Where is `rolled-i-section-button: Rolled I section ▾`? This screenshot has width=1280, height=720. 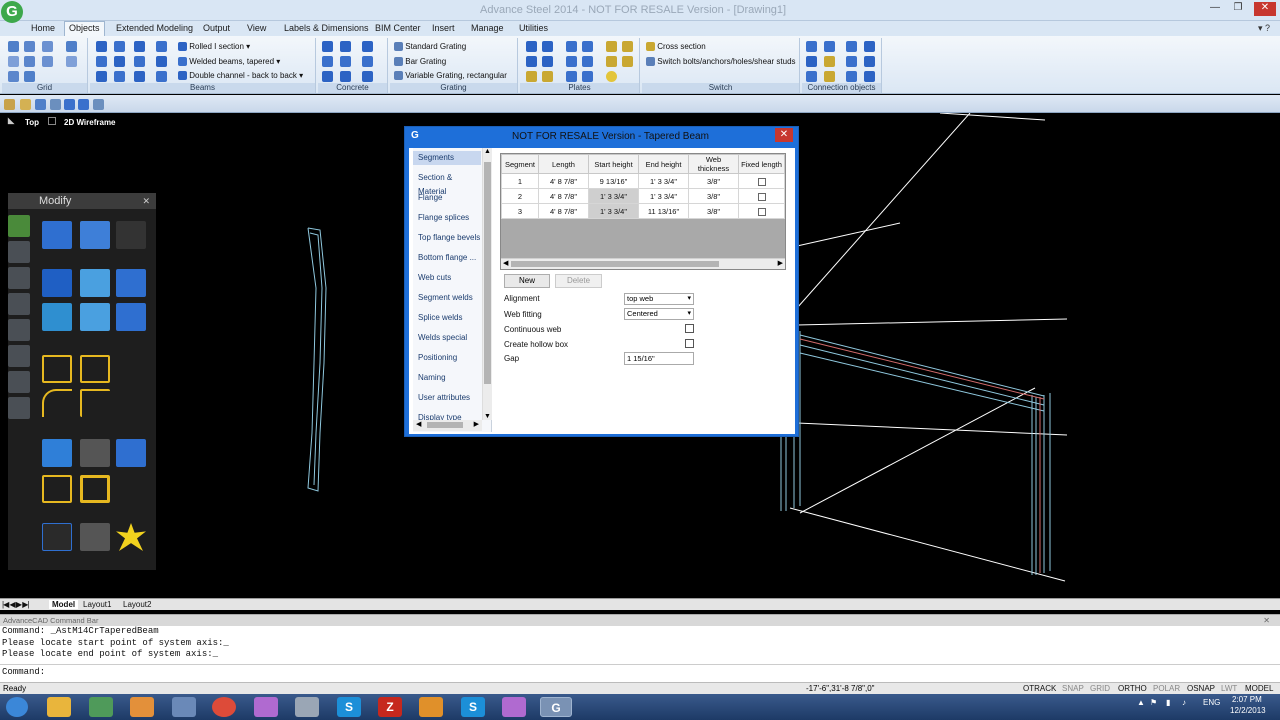 rolled-i-section-button: Rolled I section ▾ is located at coordinates (214, 47).